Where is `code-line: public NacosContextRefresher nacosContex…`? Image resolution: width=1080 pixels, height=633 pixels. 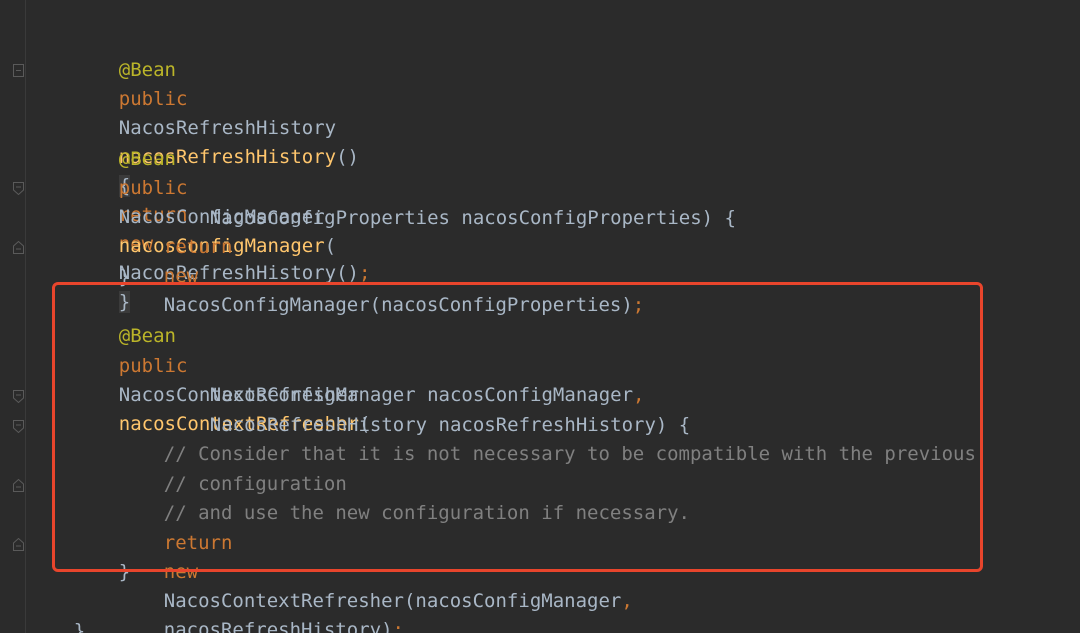 code-line: public NacosContextRefresher nacosContex… is located at coordinates (221, 337).